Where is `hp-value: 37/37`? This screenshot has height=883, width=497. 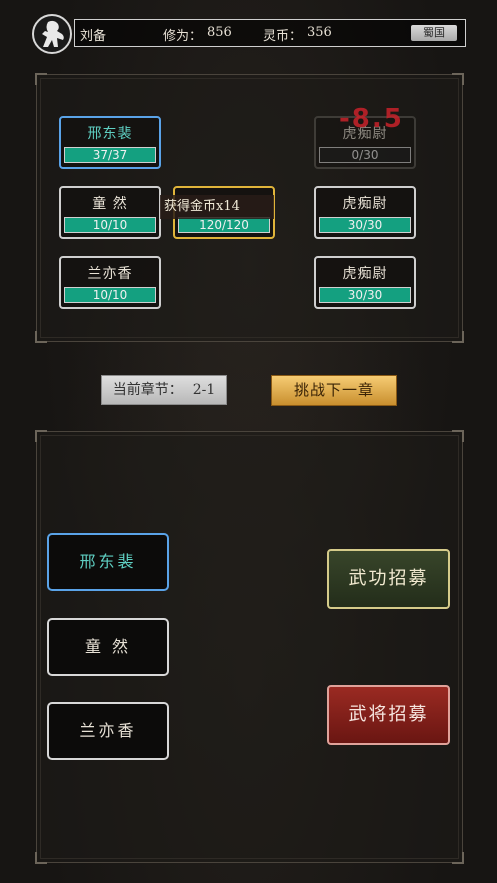
hp-value: 37/37 is located at coordinates (110, 155).